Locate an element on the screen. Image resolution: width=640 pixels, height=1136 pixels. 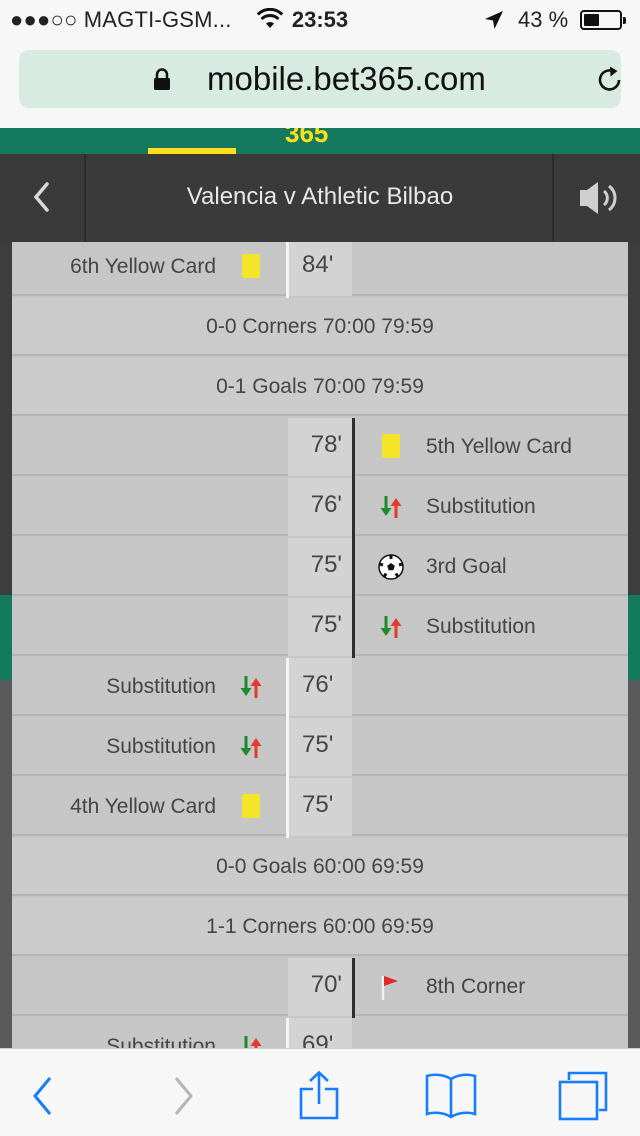
share-icon is located at coordinates (319, 1095).